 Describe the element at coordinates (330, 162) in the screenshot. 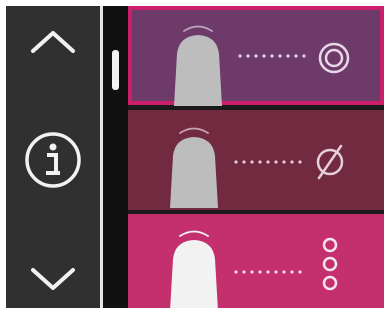

I see `empty-set-icon` at that location.